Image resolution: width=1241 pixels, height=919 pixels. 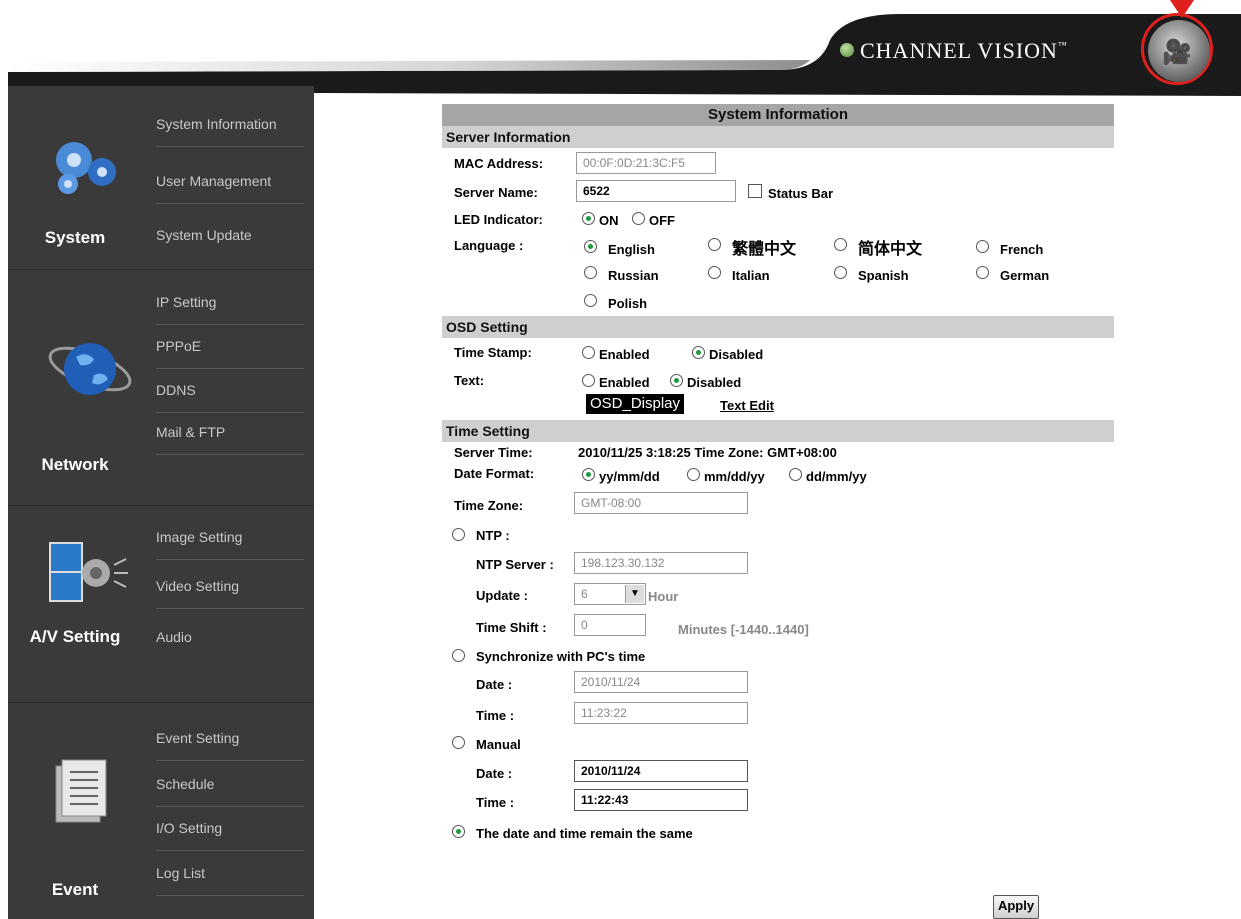 What do you see at coordinates (714, 272) in the screenshot?
I see `language-radio-italian` at bounding box center [714, 272].